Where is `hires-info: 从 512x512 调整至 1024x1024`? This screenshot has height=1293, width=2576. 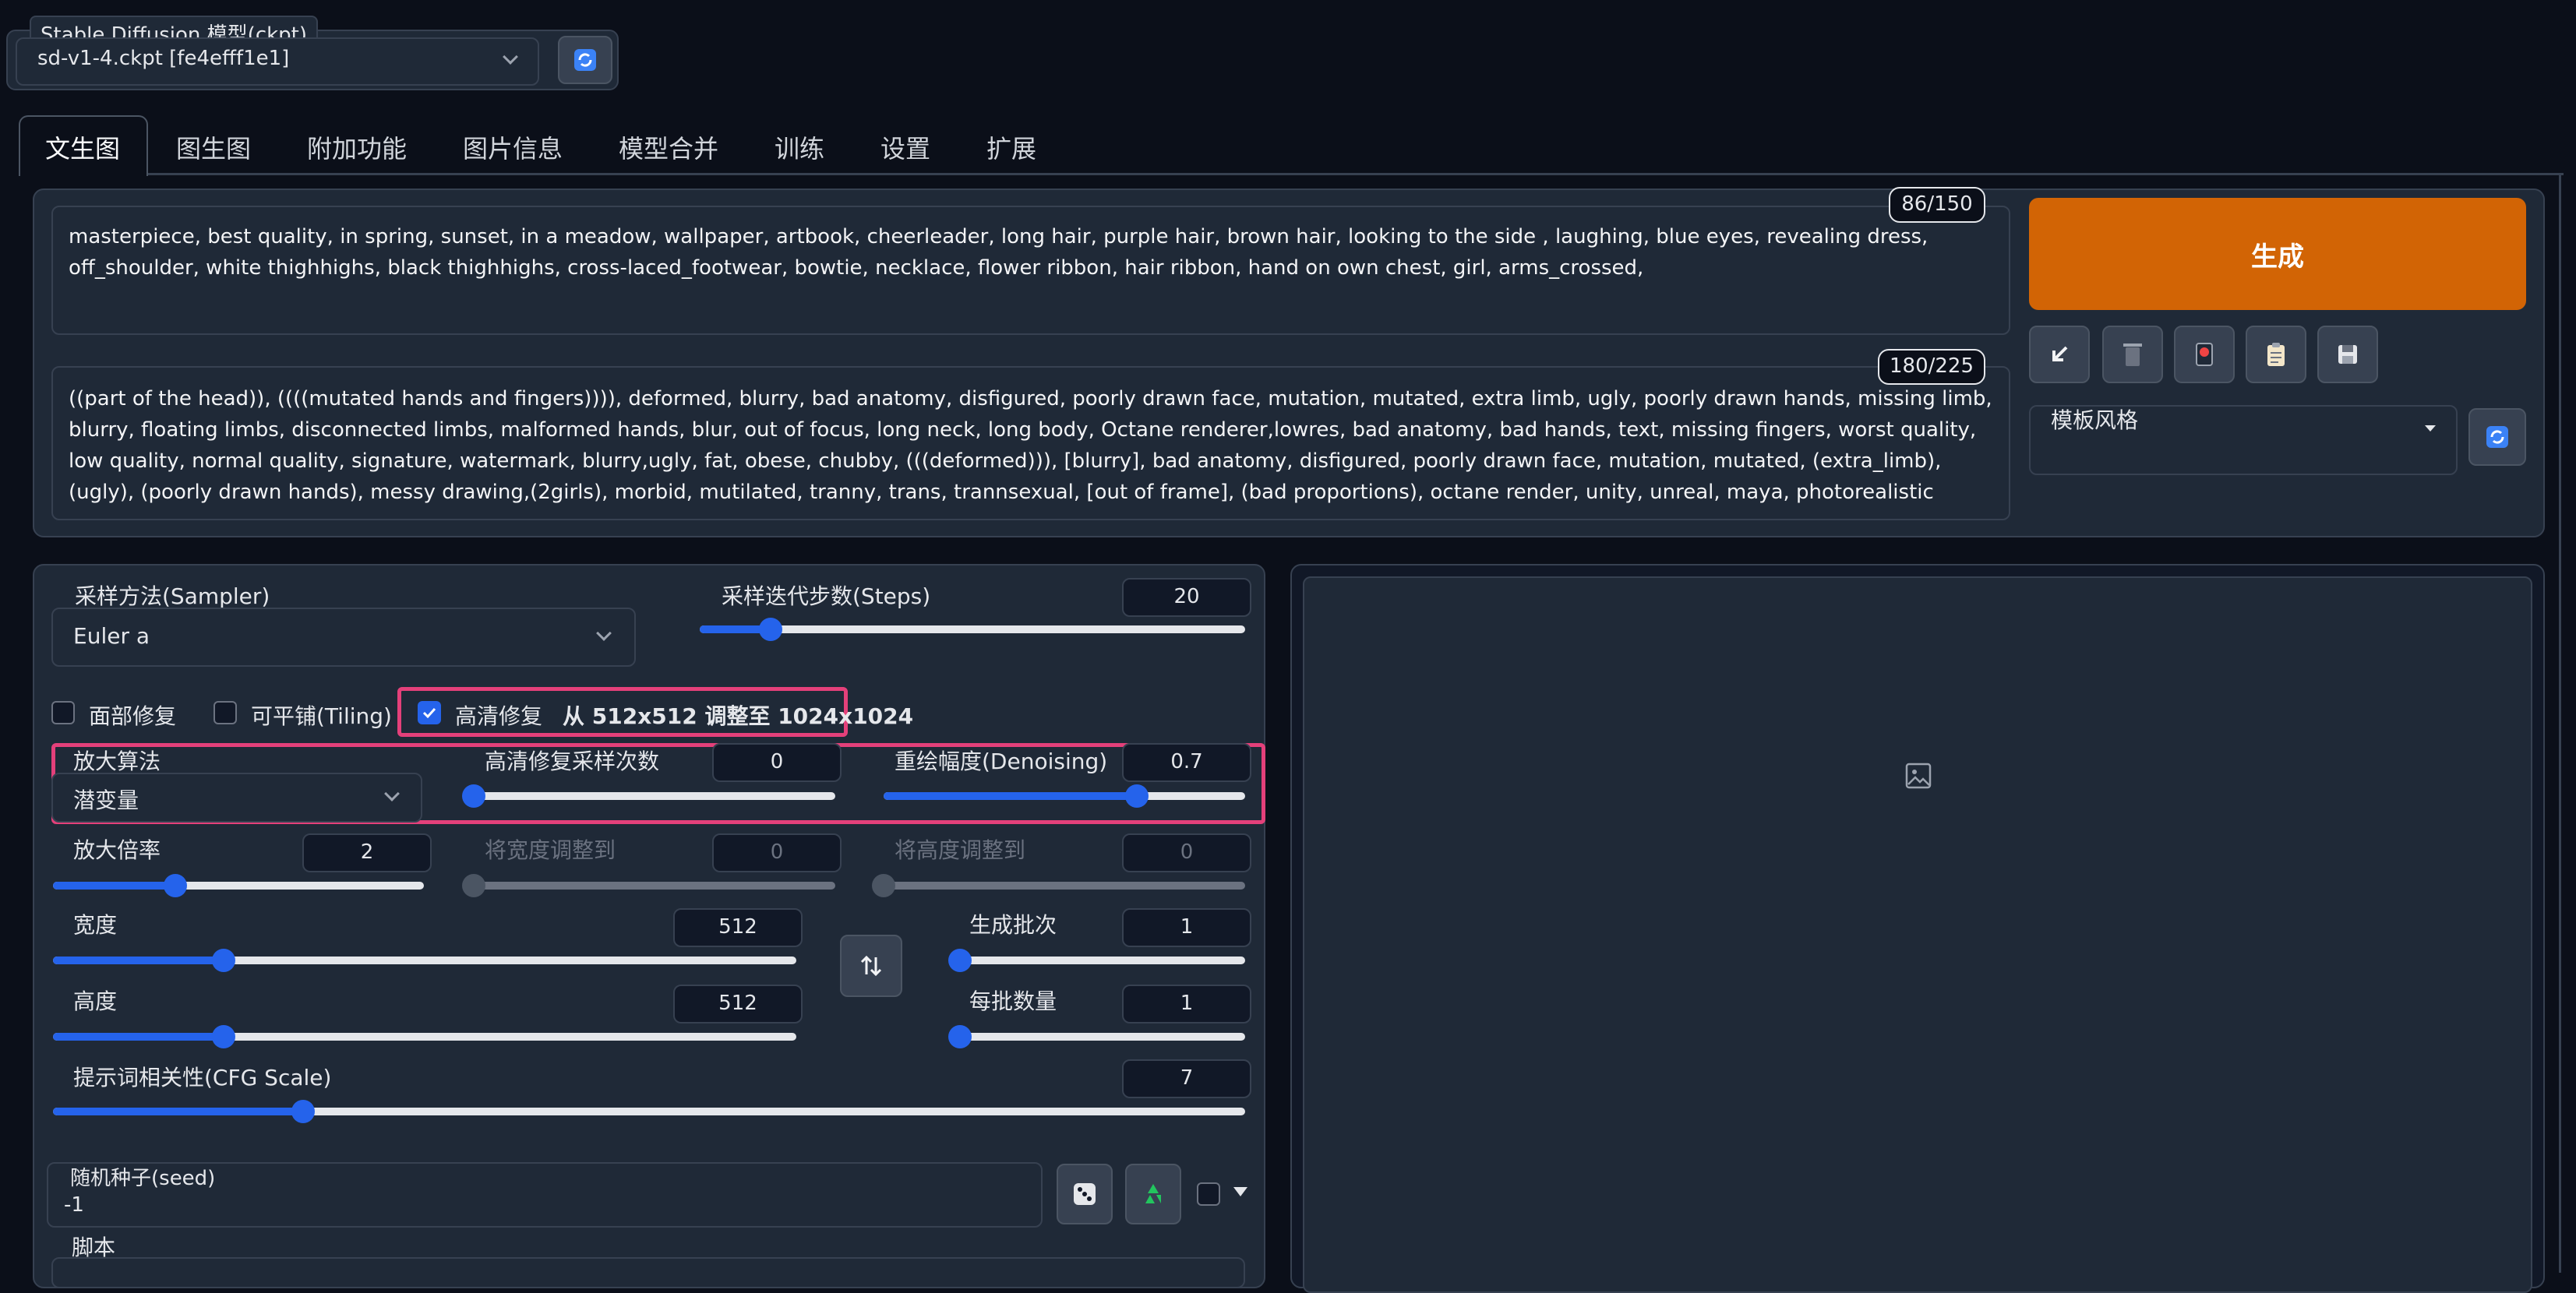 hires-info: 从 512x512 调整至 1024x1024 is located at coordinates (738, 716).